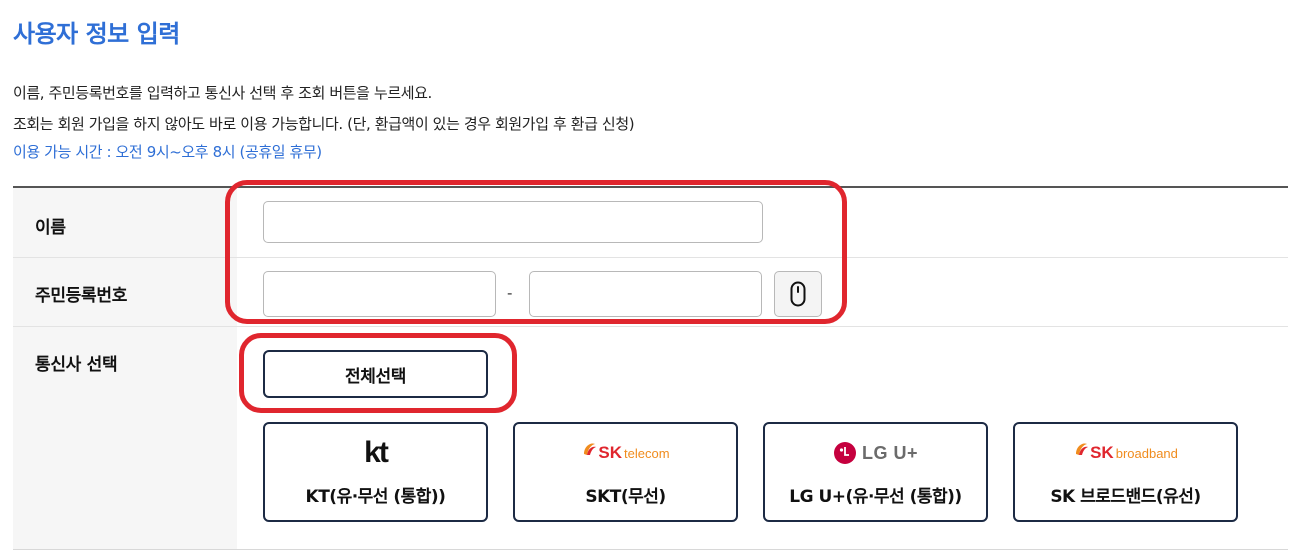  I want to click on lg-uplus-logo: LG U+, so click(875, 453).